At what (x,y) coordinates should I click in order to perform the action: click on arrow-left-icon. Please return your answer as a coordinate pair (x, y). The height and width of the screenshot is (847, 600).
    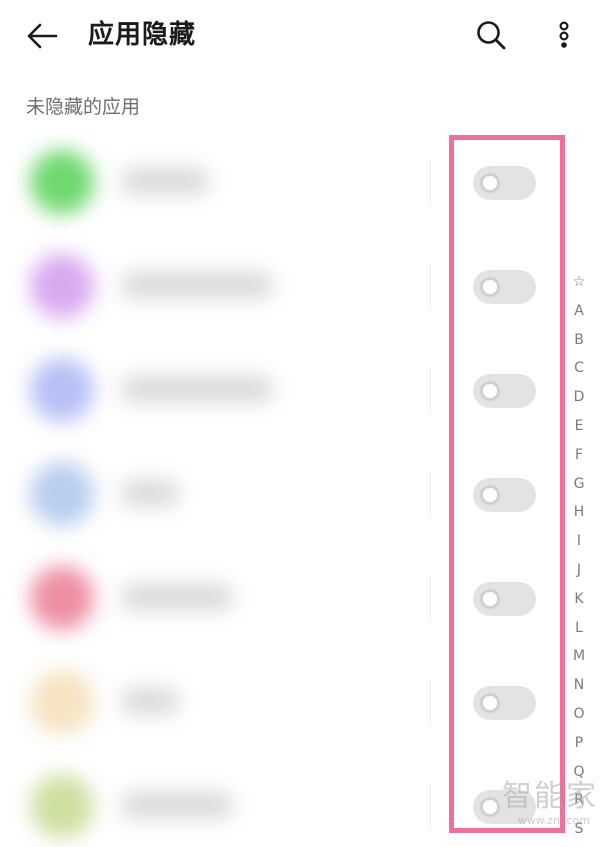
    Looking at the image, I should click on (42, 36).